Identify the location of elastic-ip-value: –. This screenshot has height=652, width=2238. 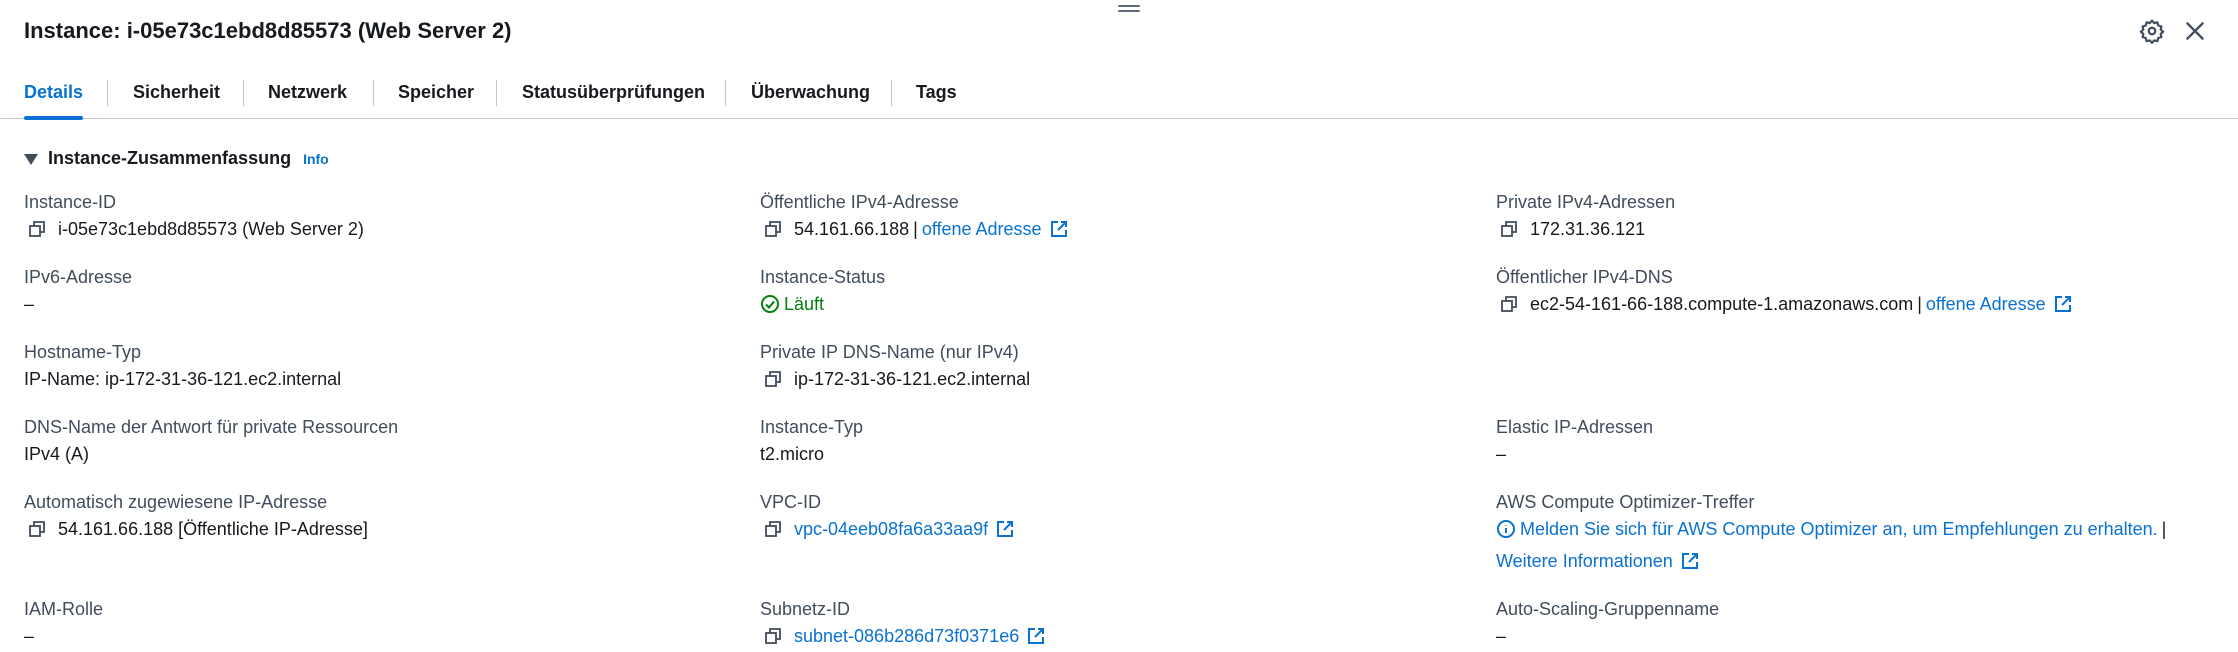
(1501, 454).